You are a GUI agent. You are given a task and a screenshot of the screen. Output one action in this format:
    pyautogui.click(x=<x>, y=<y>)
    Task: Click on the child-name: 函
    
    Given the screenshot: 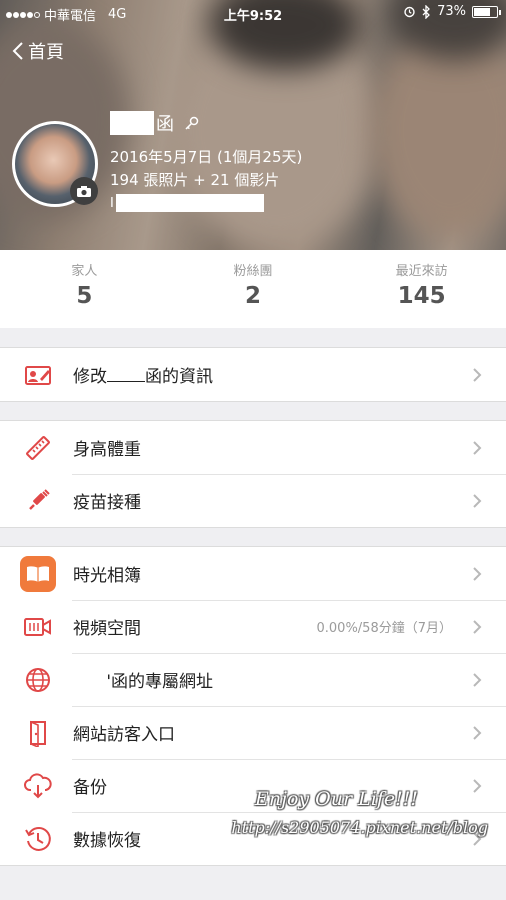 What is the action you would take?
    pyautogui.click(x=165, y=124)
    